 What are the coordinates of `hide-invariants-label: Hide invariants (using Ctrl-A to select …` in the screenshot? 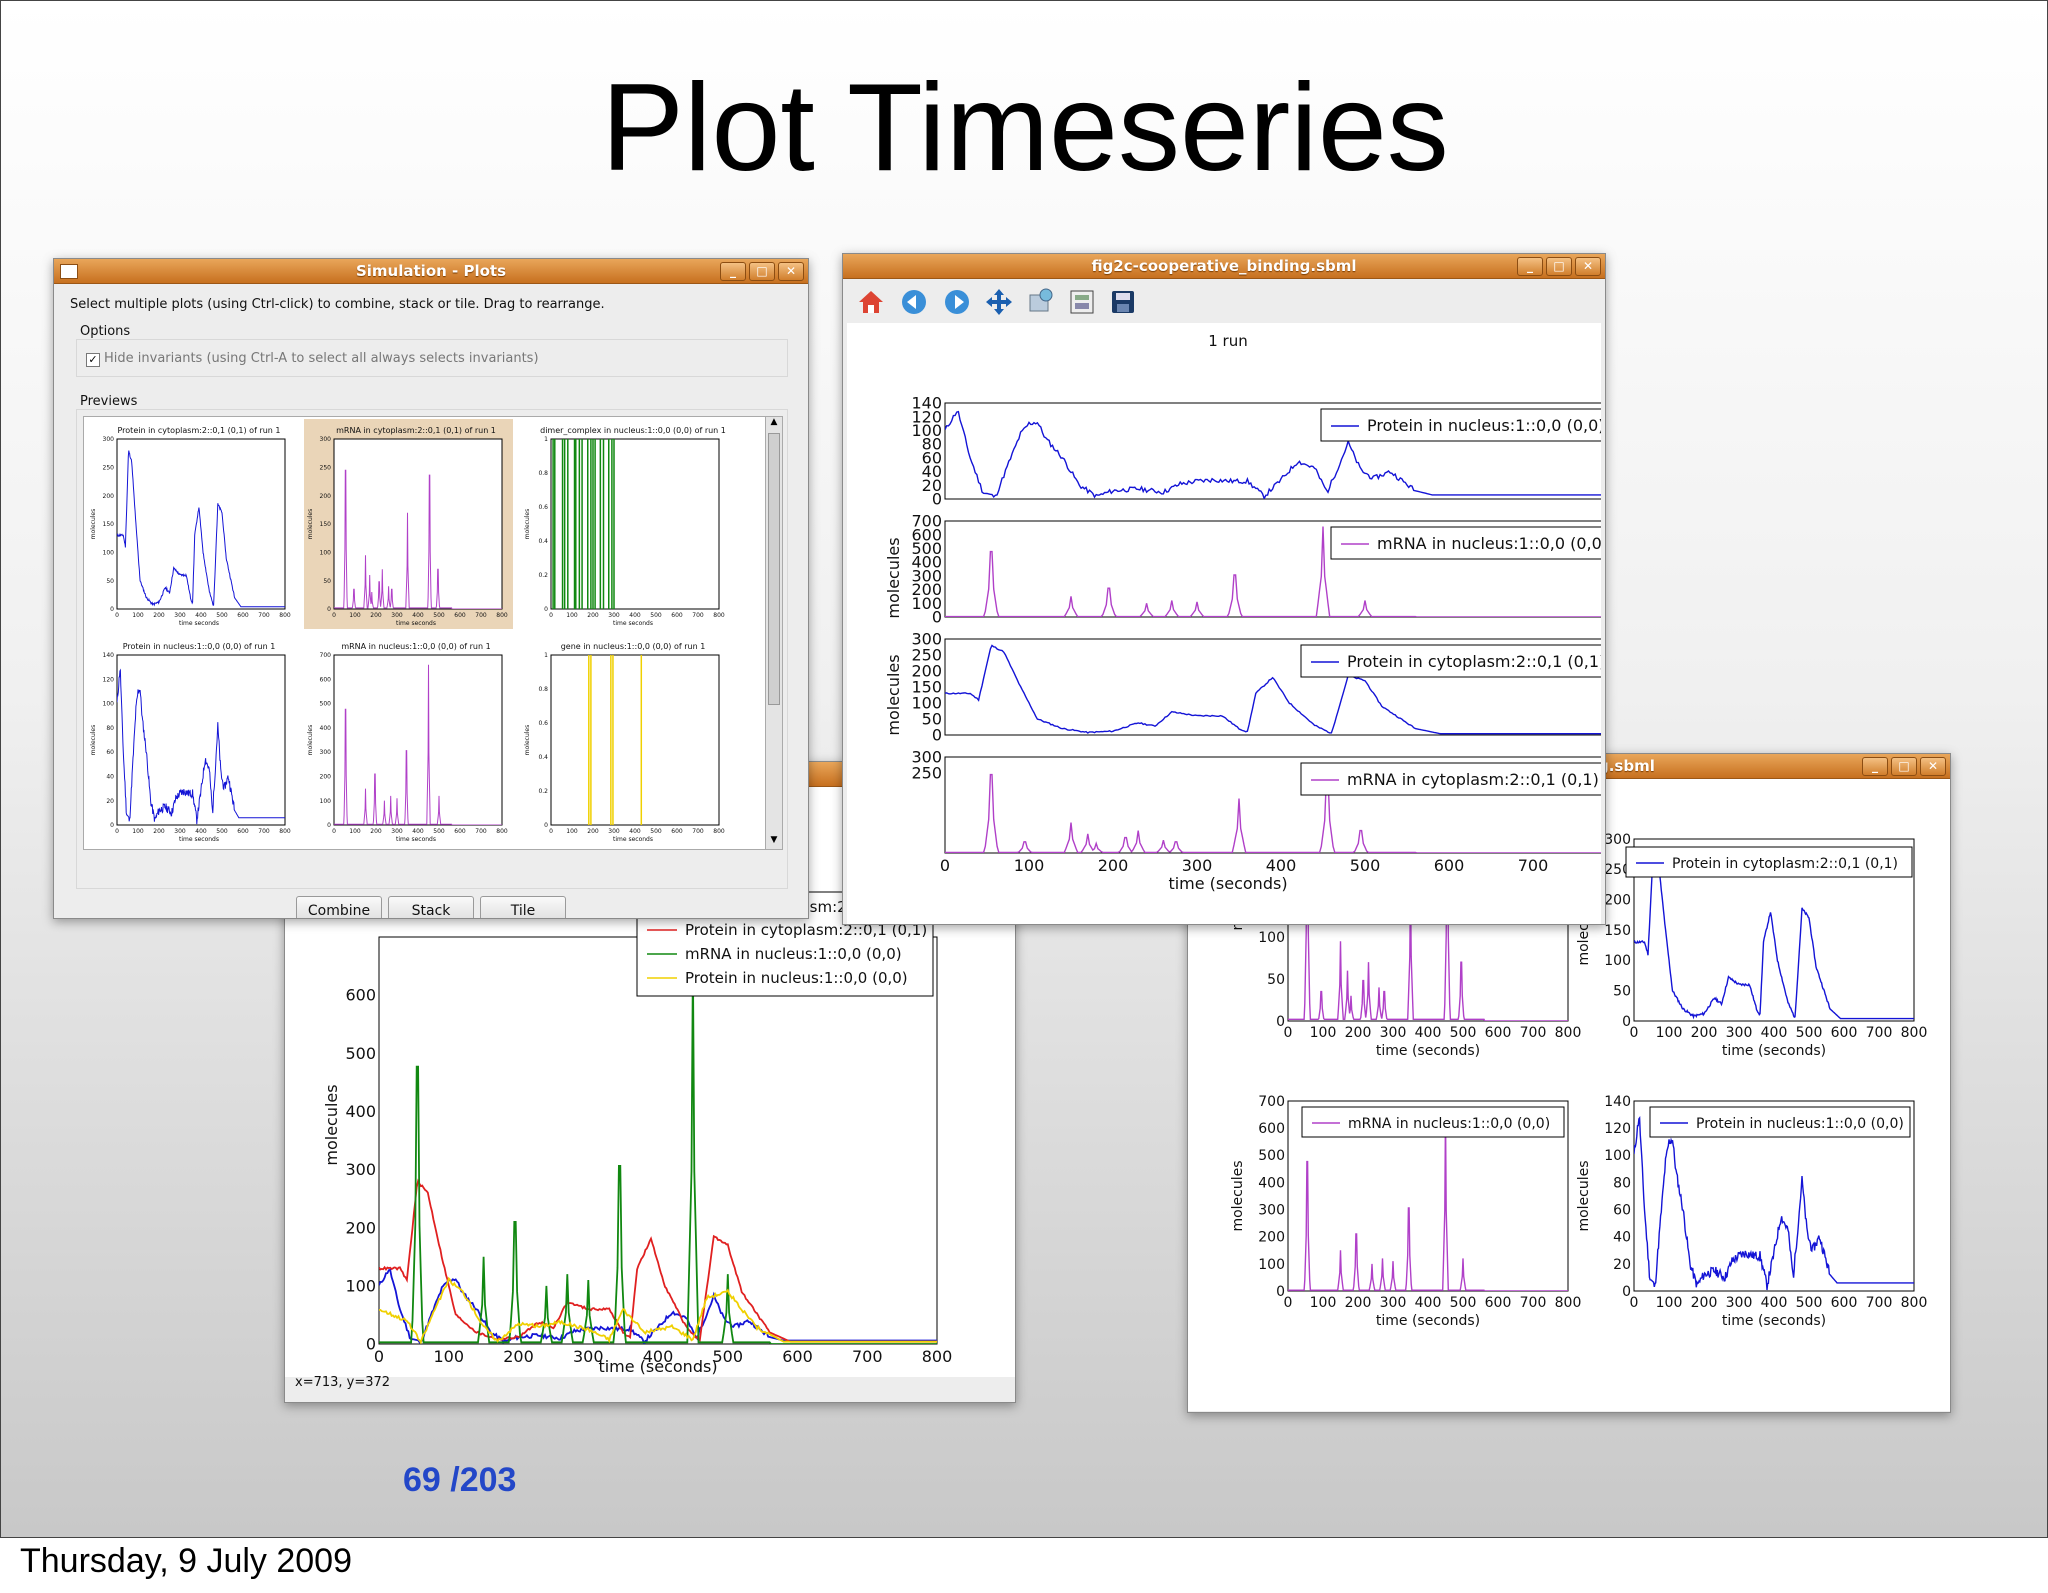 It's located at (321, 358).